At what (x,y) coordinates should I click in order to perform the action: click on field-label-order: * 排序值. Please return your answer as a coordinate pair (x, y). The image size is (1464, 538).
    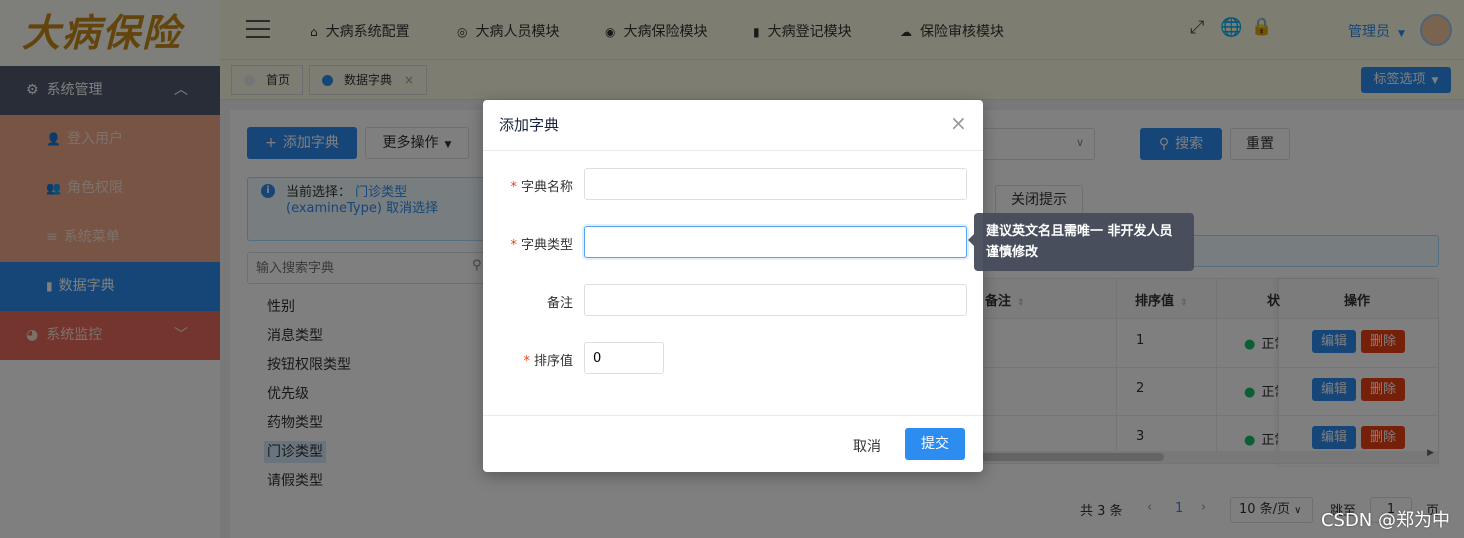
    Looking at the image, I should click on (548, 361).